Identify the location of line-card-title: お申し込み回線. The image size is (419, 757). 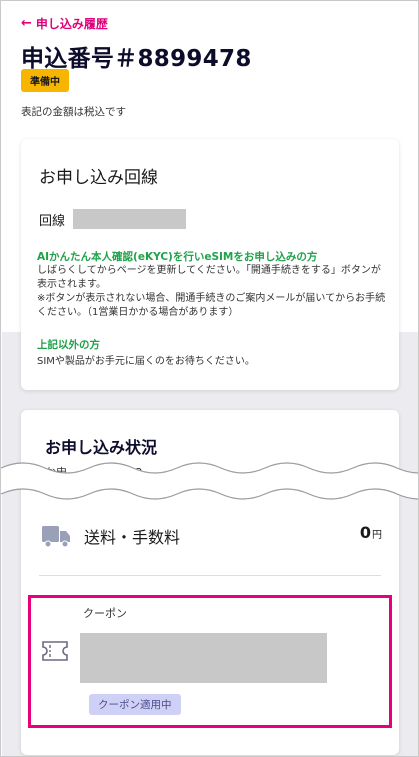
(98, 178).